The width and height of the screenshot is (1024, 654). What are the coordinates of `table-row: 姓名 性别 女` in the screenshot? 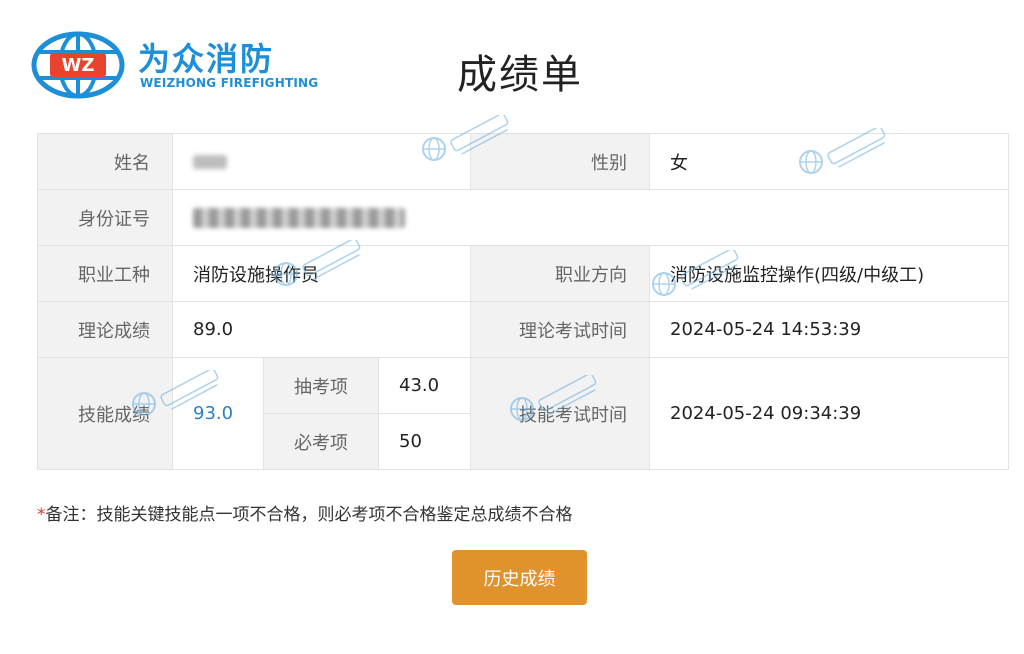 It's located at (523, 161).